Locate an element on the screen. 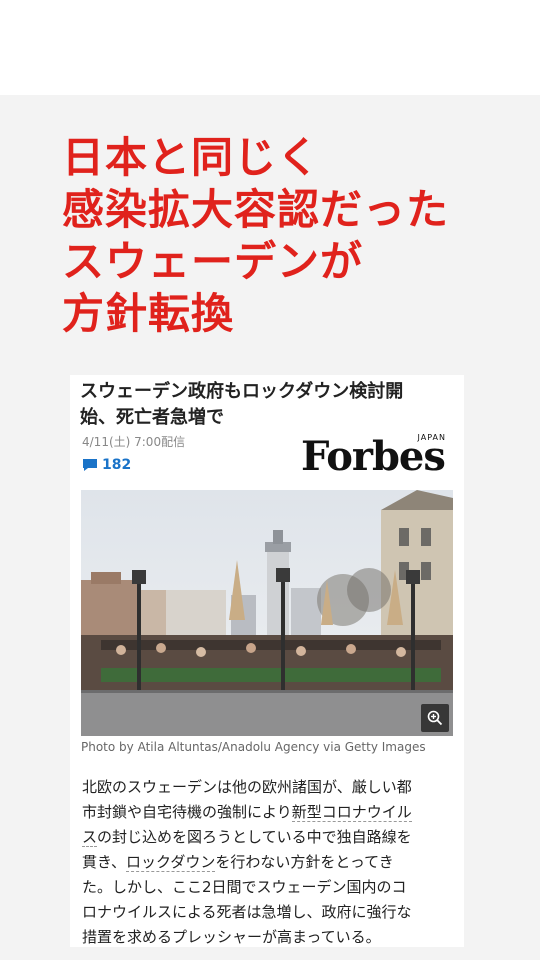 The width and height of the screenshot is (540, 960). article-title-line-1: スウェーデン政府もロックダウン検討開 is located at coordinates (242, 391).